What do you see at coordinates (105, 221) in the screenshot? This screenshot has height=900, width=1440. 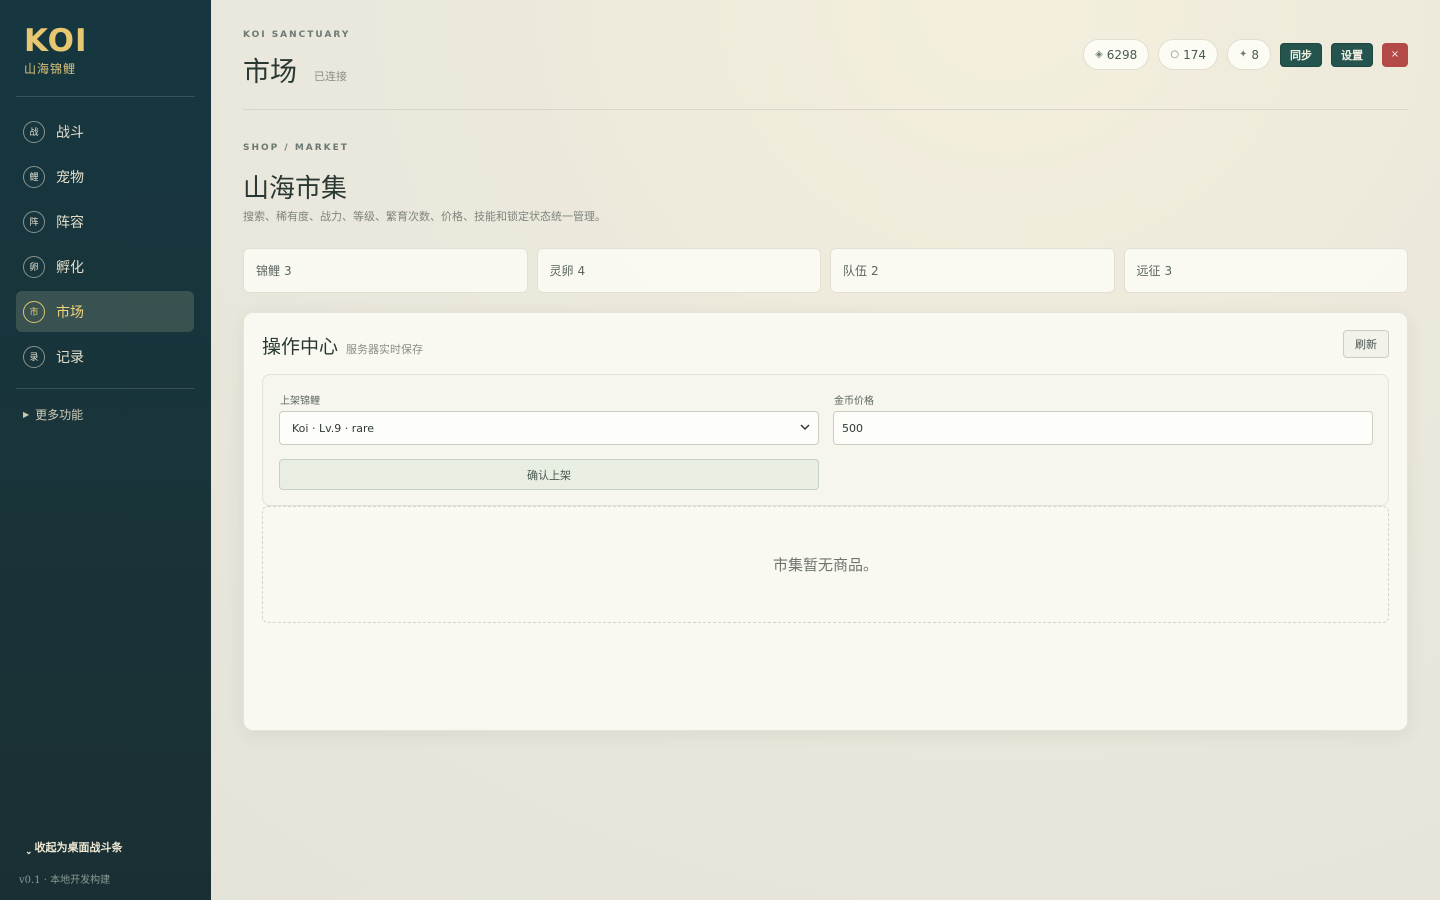 I see `sidebar-item-lineup: 阵 阵容` at bounding box center [105, 221].